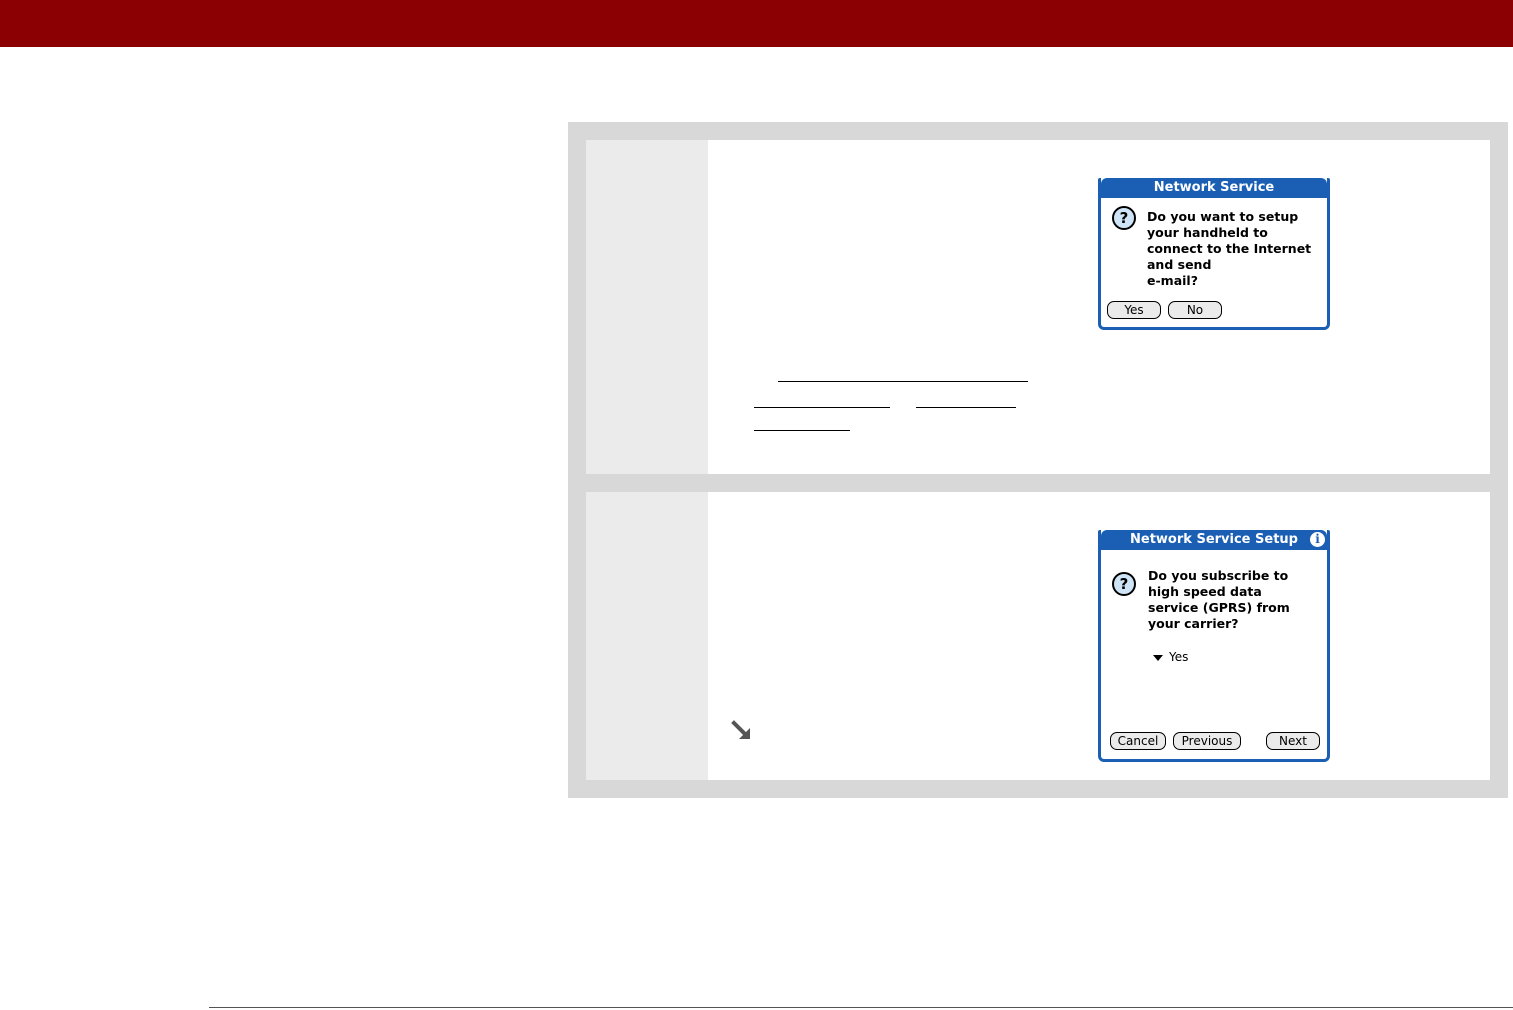  What do you see at coordinates (740, 729) in the screenshot?
I see `continue-arrow-icon` at bounding box center [740, 729].